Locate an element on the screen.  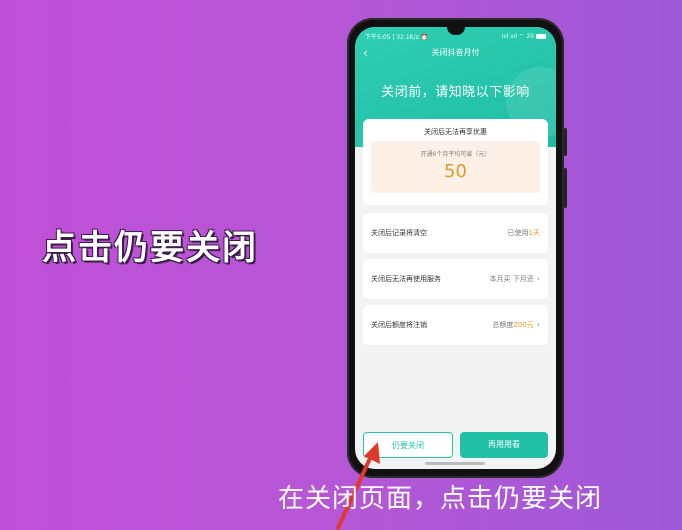
row-label: 关闭后额度将注销 is located at coordinates (399, 325).